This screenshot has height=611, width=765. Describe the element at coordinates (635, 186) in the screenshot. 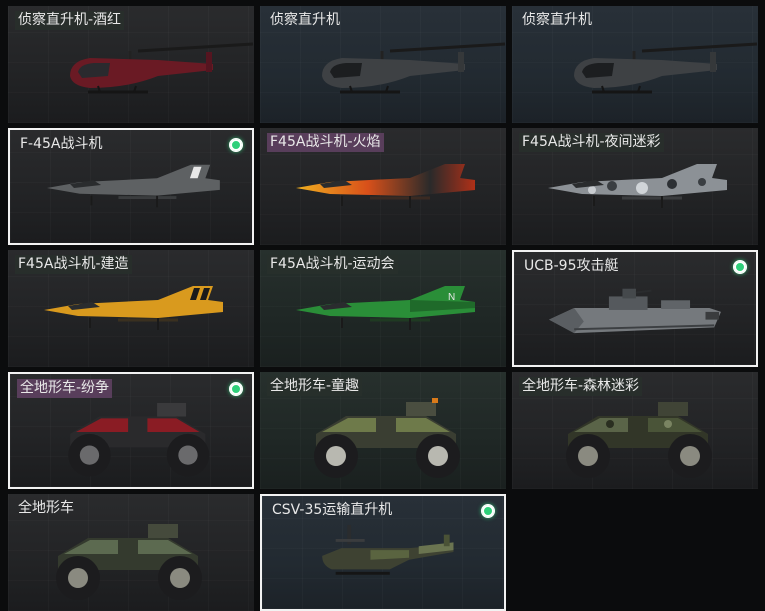

I see `vehicle-card-f45a-night-camo: F45A战斗机-夜间迷彩` at that location.